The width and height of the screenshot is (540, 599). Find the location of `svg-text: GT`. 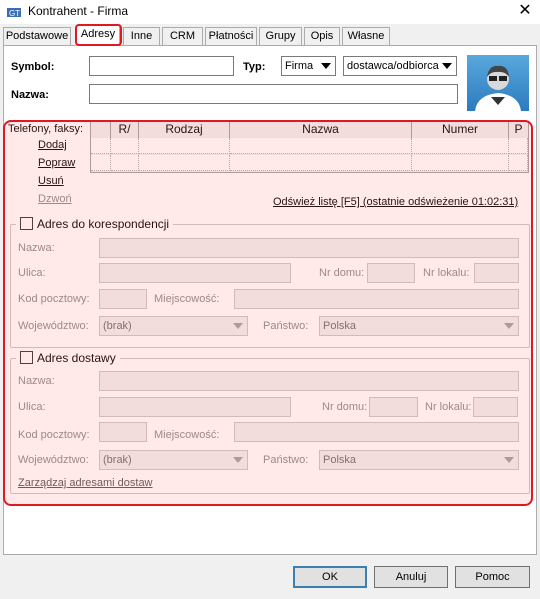

svg-text: GT is located at coordinates (14, 13).